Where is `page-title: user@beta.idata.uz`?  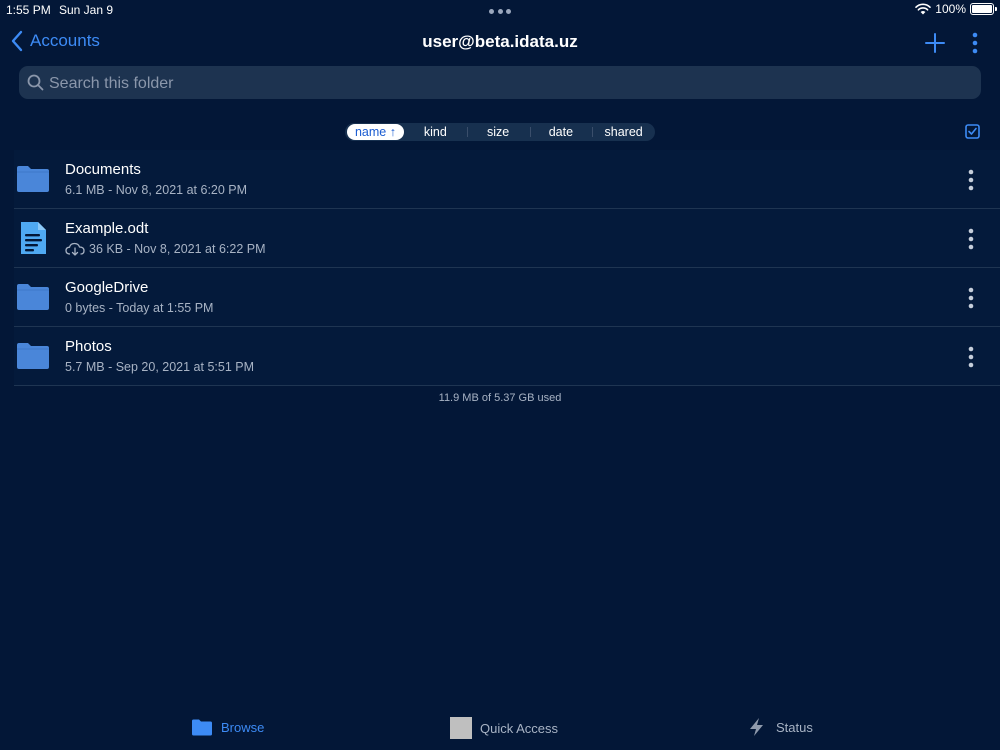
page-title: user@beta.idata.uz is located at coordinates (500, 41).